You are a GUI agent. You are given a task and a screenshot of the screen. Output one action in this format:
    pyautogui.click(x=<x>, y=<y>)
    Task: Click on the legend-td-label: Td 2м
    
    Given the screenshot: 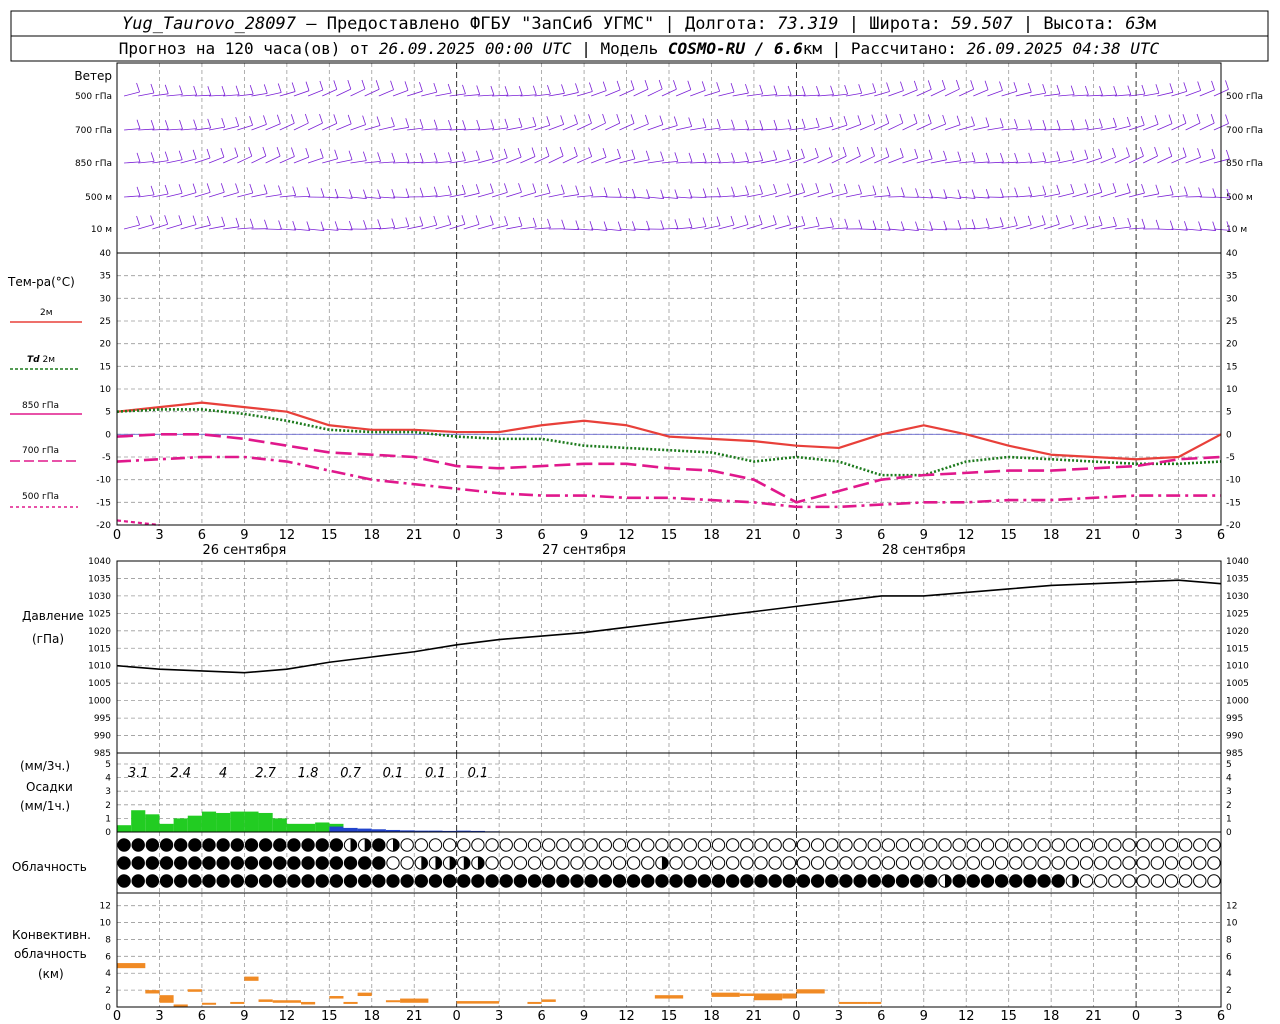 What is the action you would take?
    pyautogui.click(x=41, y=360)
    